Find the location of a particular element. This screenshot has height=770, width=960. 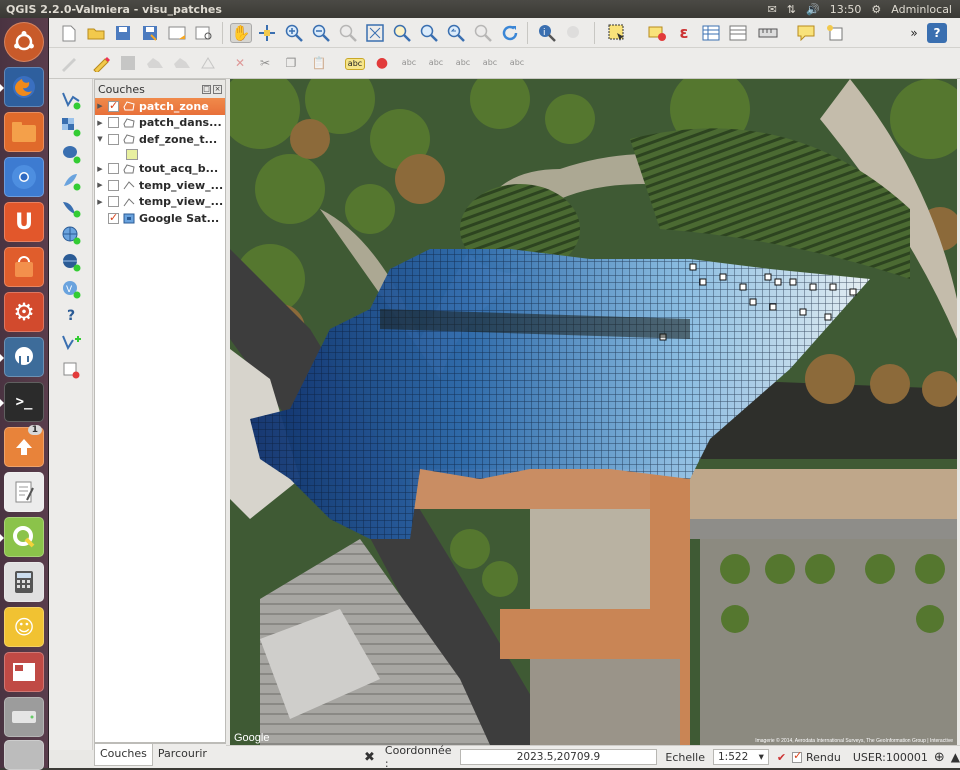

rotate-label-icon: abc is located at coordinates (490, 63).